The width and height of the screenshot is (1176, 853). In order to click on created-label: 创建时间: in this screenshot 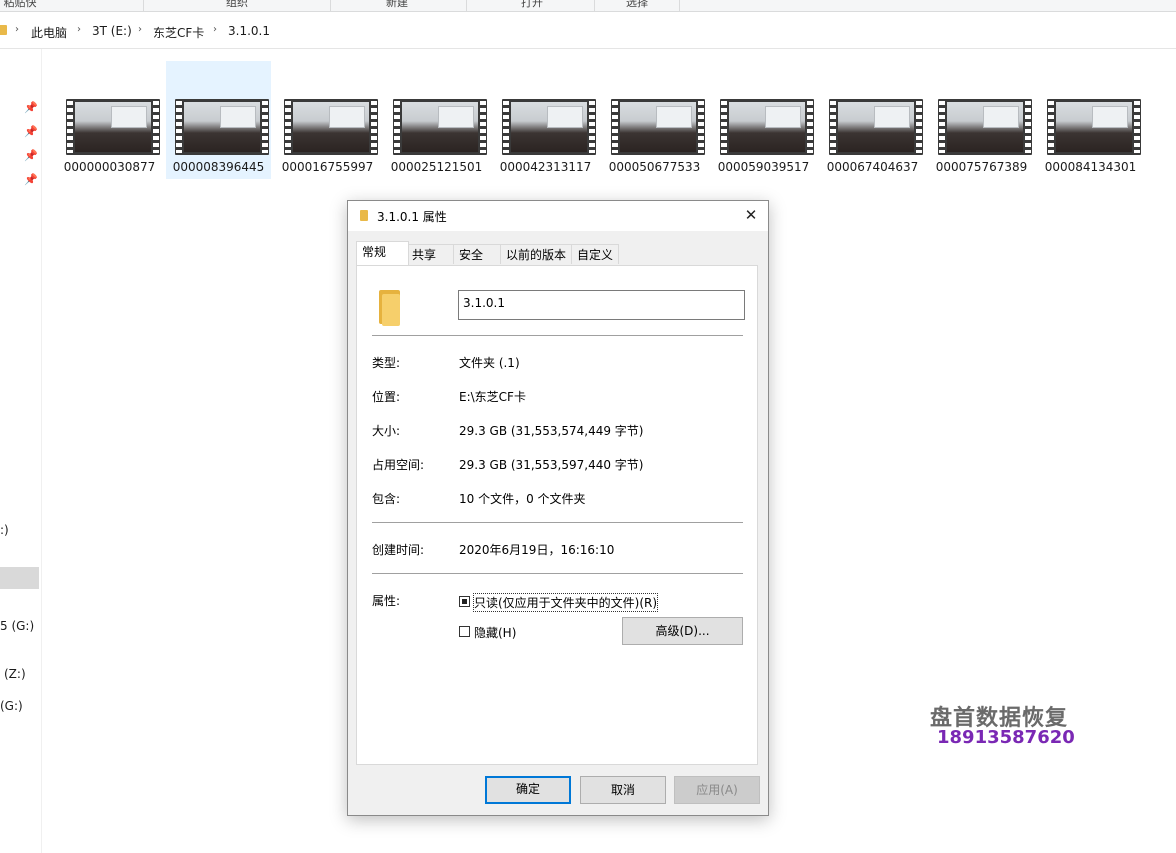, I will do `click(398, 550)`.